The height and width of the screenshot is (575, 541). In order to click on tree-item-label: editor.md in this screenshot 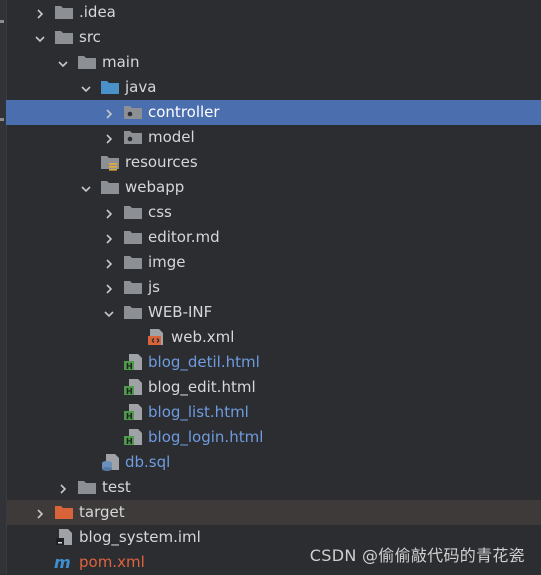, I will do `click(184, 237)`.